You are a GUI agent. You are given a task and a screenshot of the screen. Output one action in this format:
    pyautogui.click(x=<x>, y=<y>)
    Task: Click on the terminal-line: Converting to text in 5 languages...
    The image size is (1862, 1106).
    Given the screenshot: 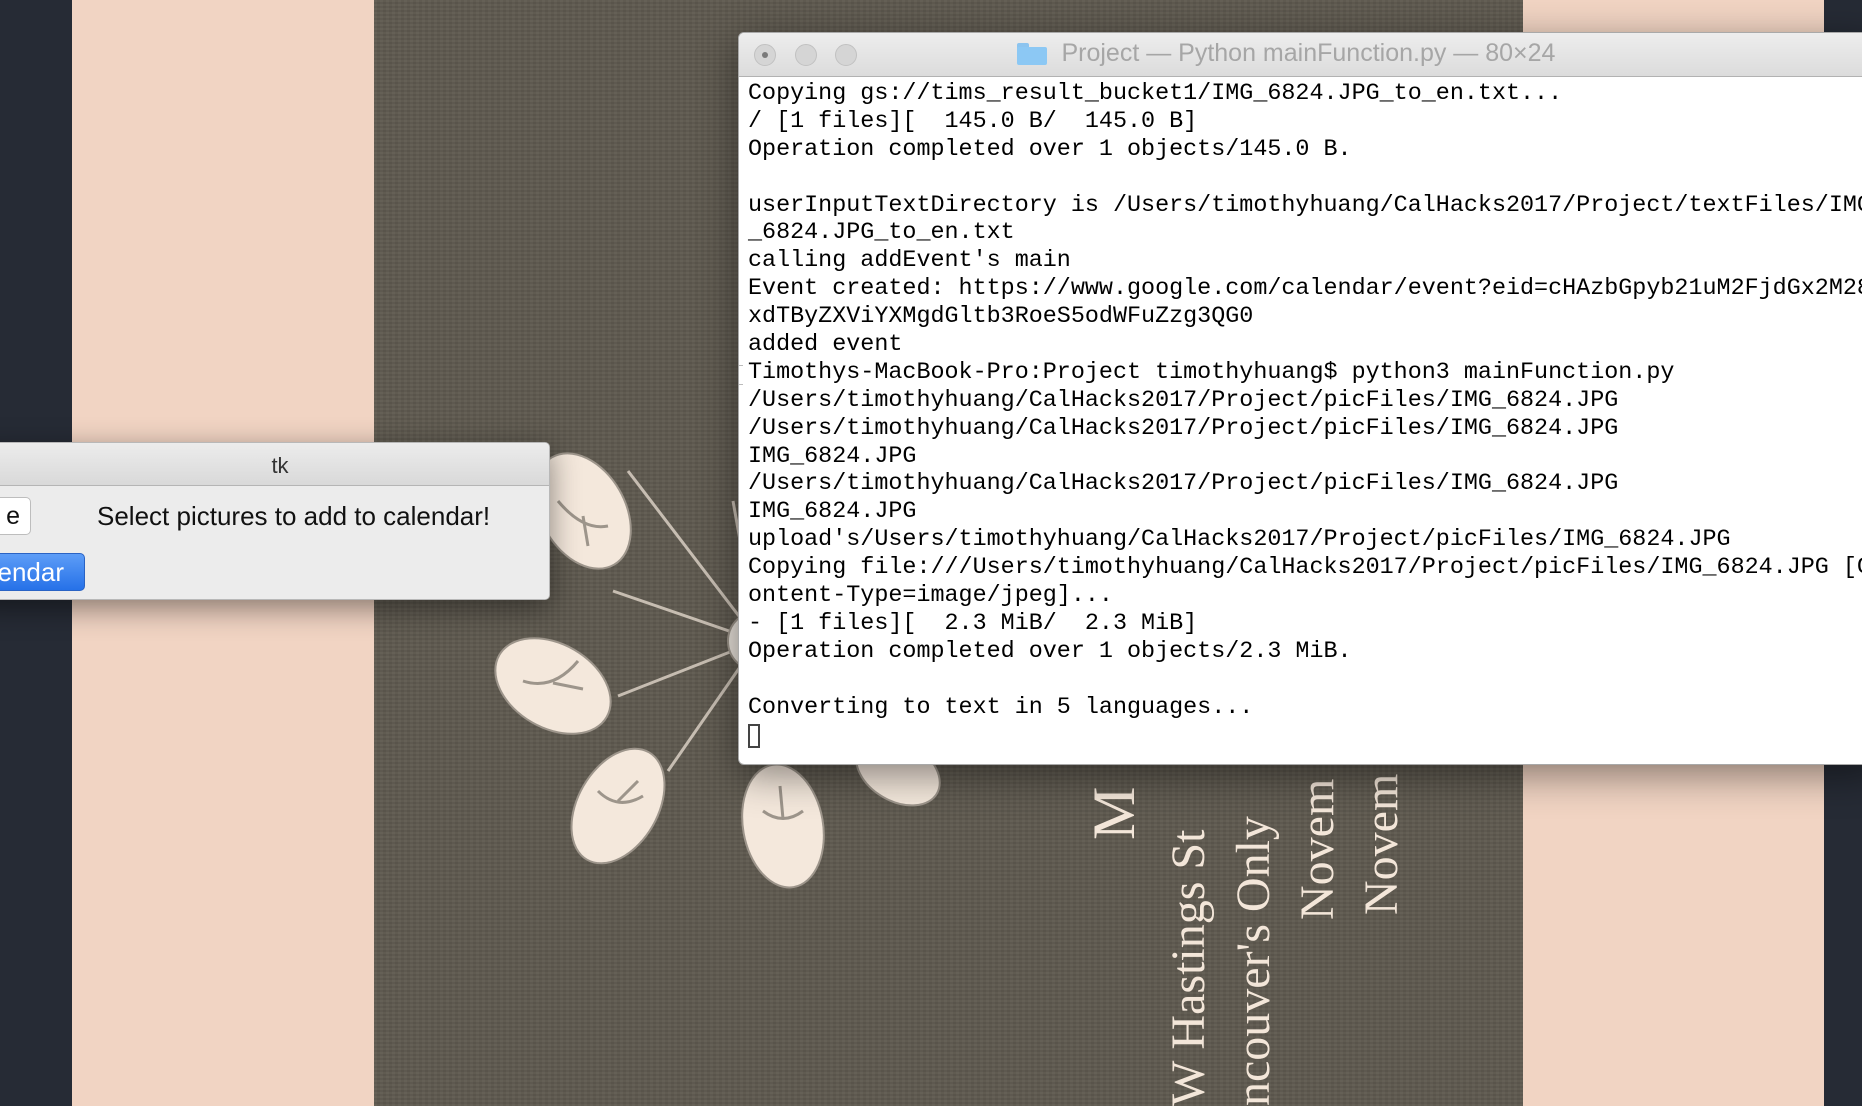 What is the action you would take?
    pyautogui.click(x=1001, y=707)
    